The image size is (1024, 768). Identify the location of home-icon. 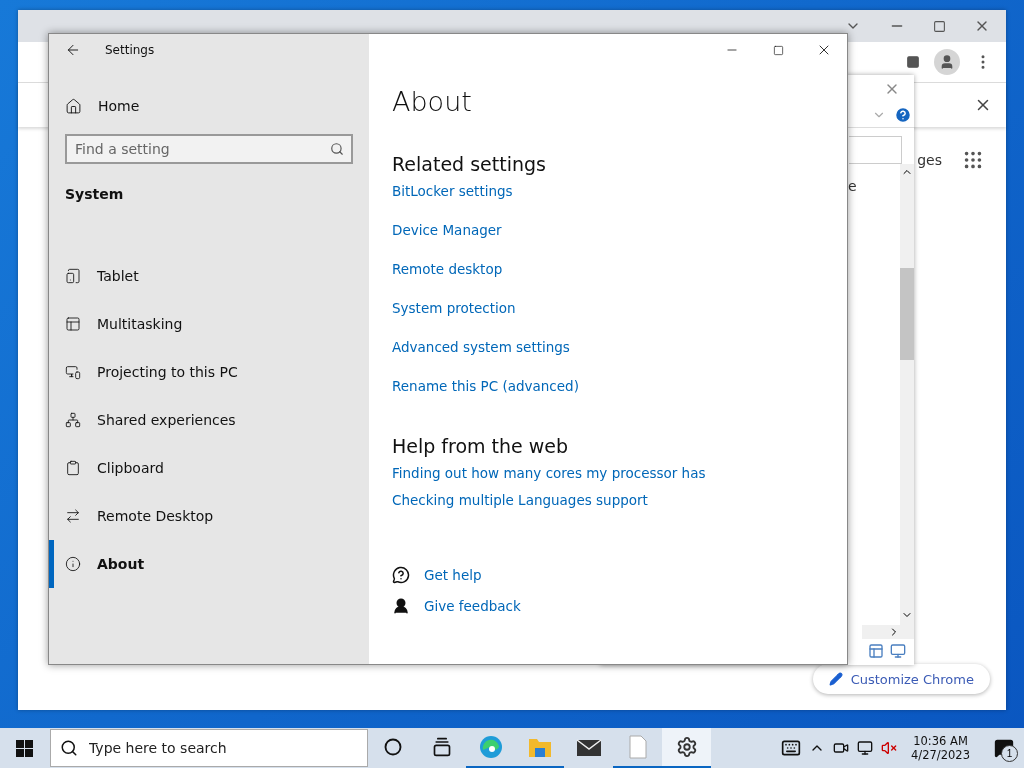
(73, 106).